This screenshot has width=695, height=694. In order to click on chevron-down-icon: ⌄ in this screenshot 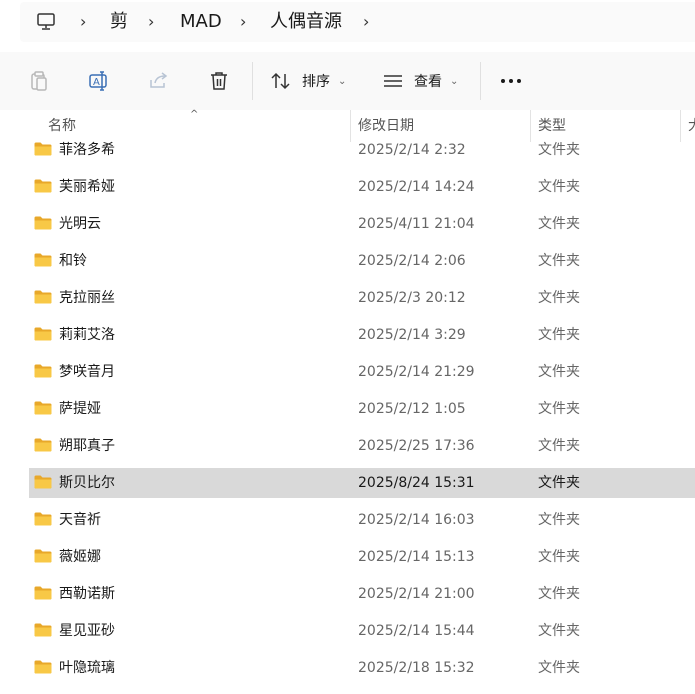, I will do `click(454, 81)`.